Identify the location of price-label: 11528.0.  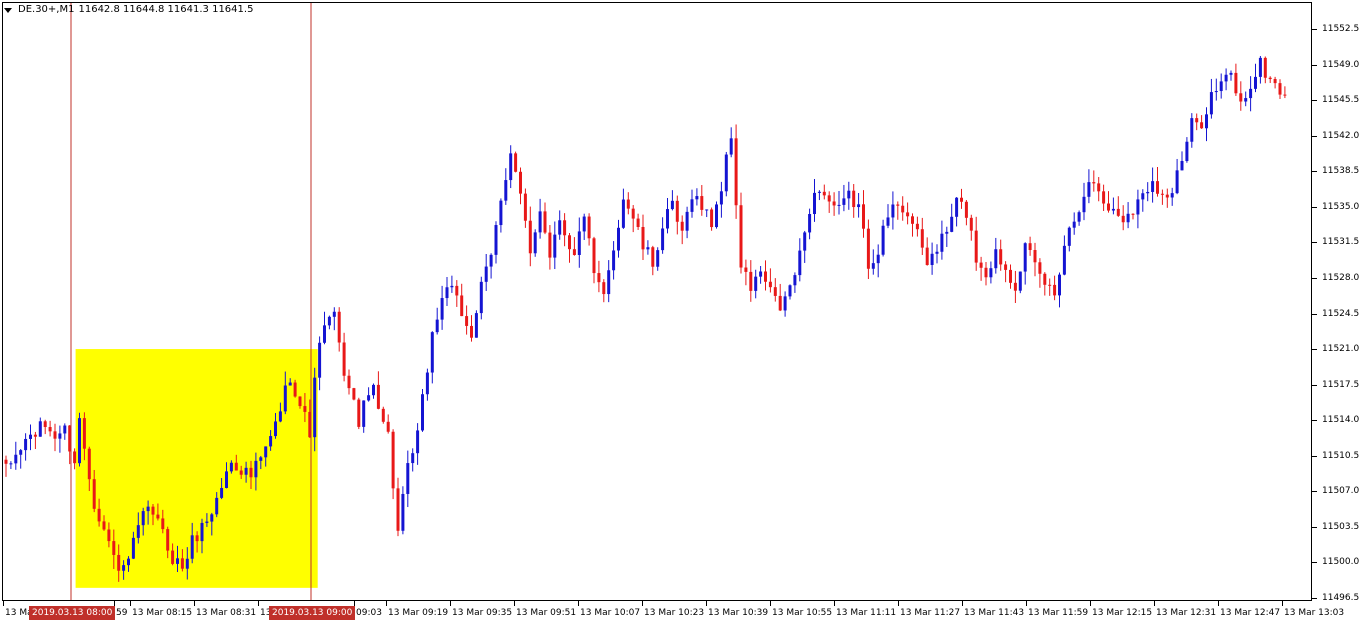
(1341, 277).